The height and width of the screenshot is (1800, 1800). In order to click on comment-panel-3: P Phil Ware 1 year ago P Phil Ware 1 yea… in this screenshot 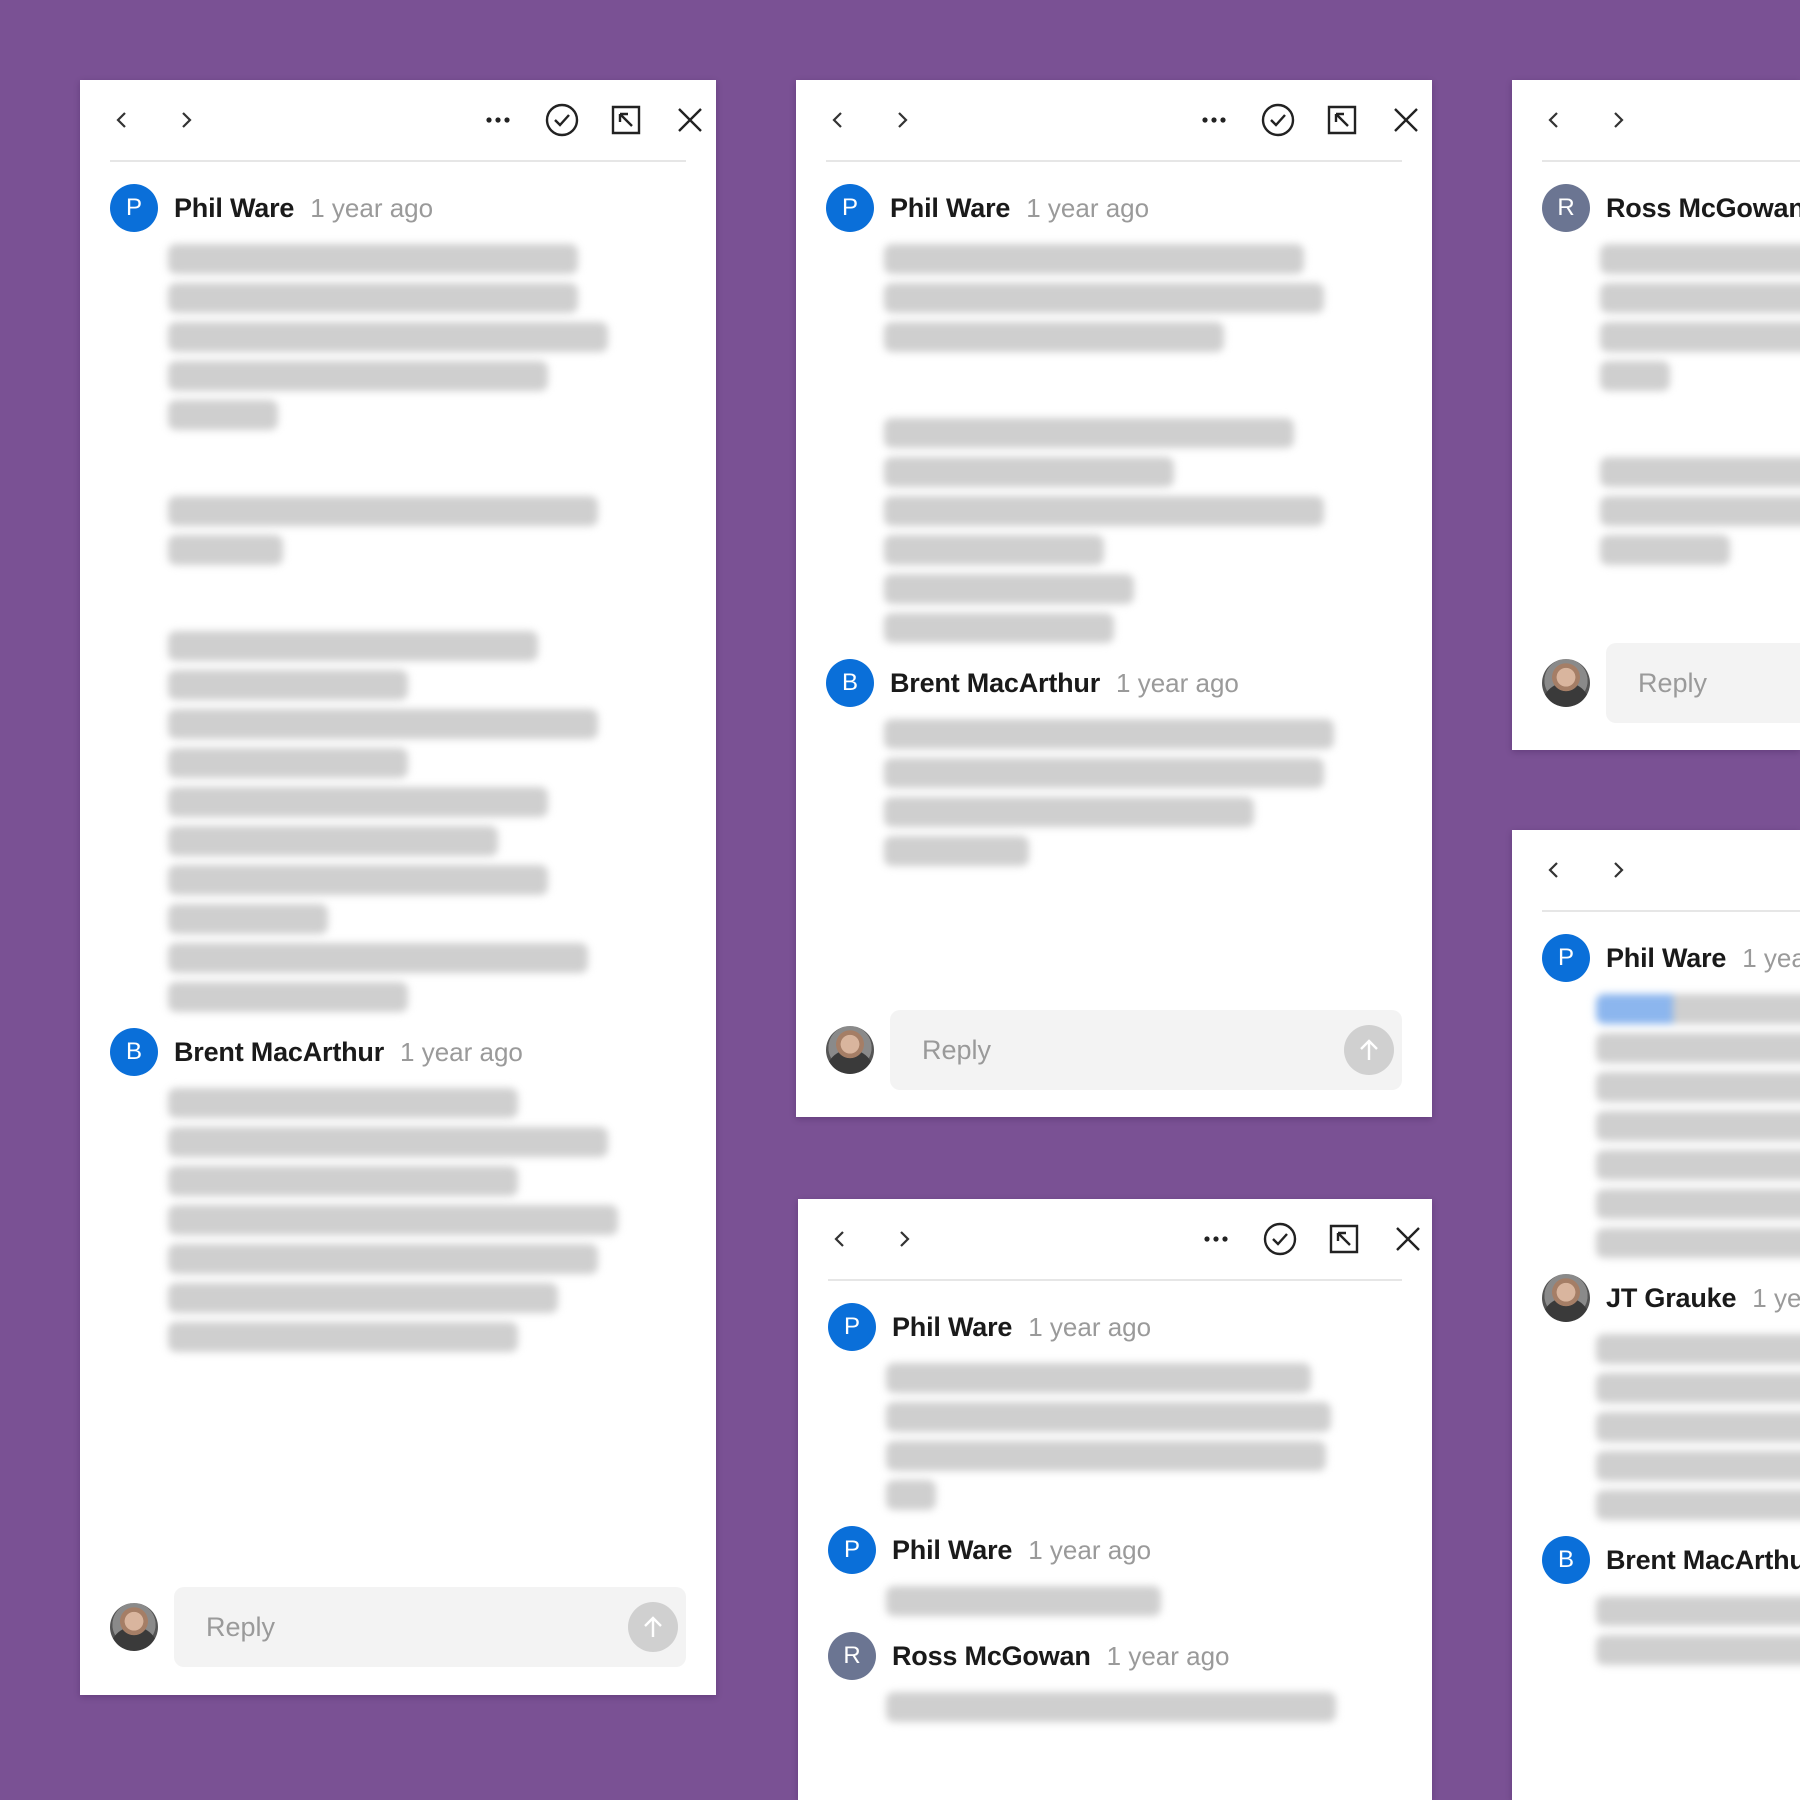, I will do `click(1115, 1499)`.